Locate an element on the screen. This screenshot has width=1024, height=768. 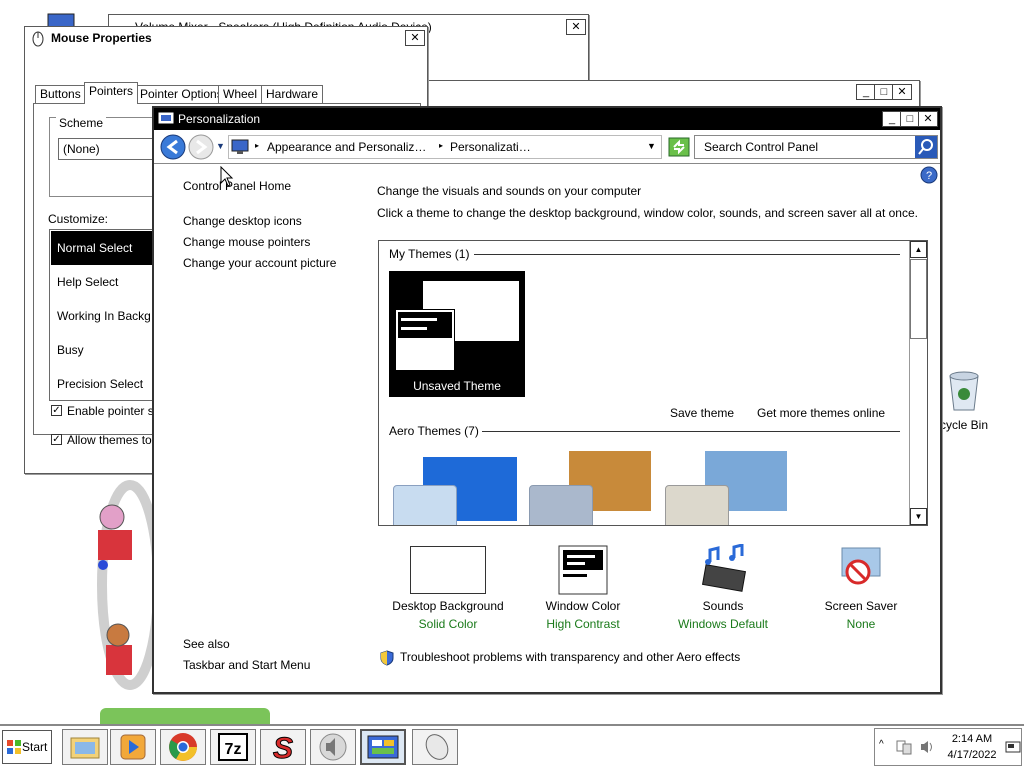
aero-theme-characters is located at coordinates (727, 488).